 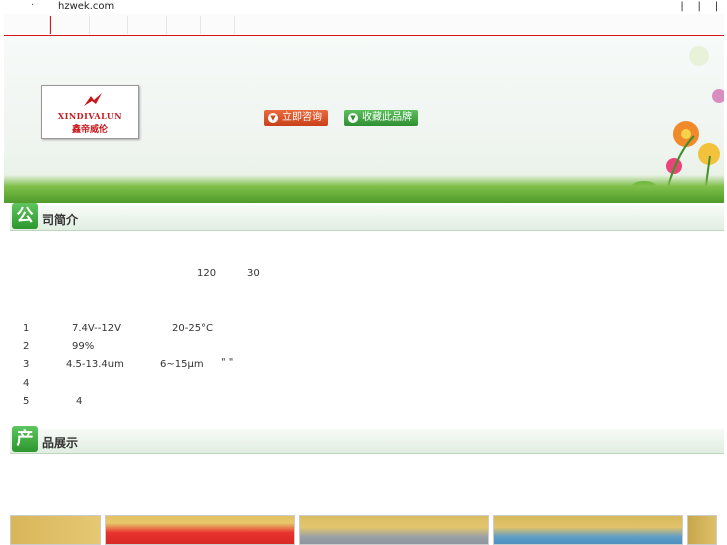 What do you see at coordinates (95, 364) in the screenshot?
I see `list-item-value: 4.5-13.4um` at bounding box center [95, 364].